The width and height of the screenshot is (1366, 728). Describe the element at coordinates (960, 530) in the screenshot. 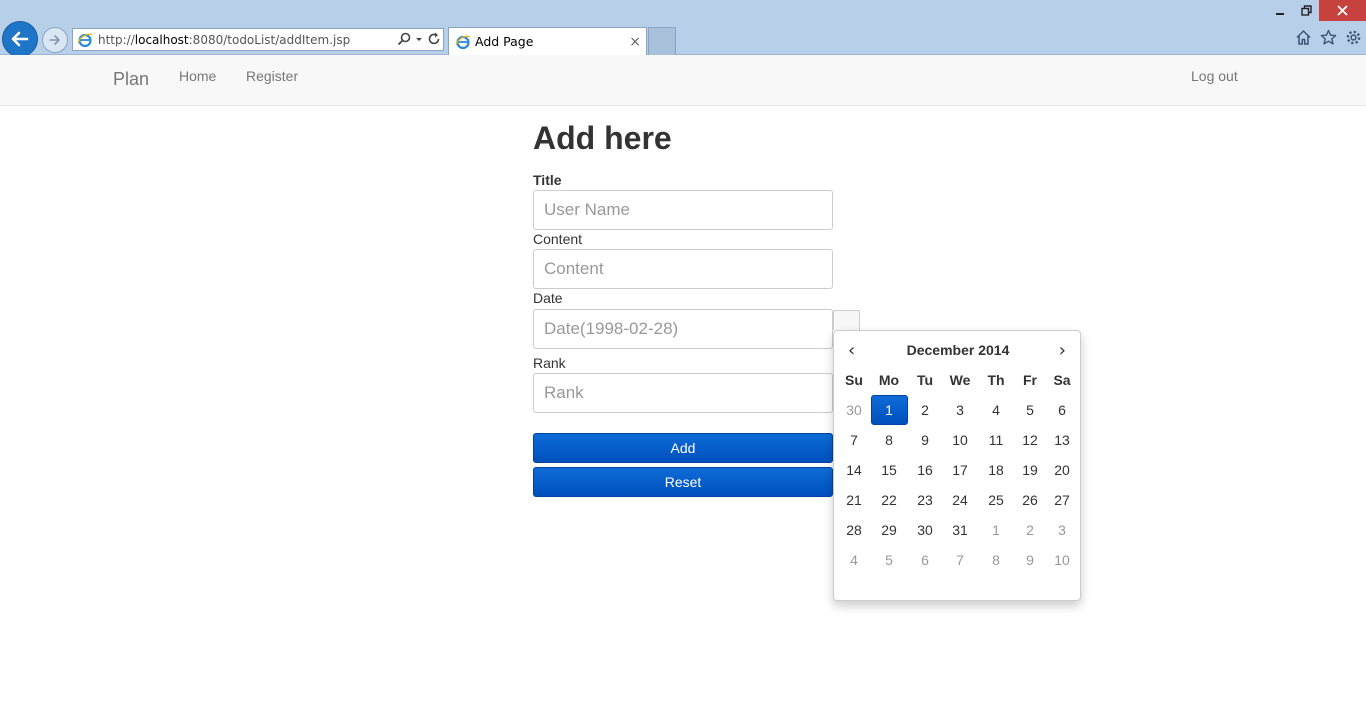

I see `calendar-day: 31` at that location.